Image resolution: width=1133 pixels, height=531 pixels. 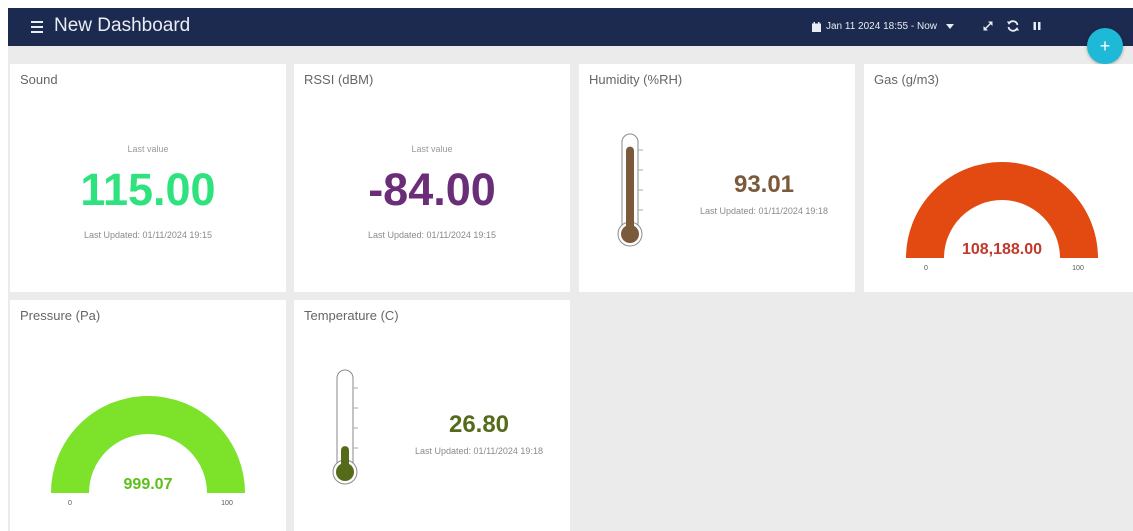 I want to click on fullscreen-icon, so click(x=988, y=26).